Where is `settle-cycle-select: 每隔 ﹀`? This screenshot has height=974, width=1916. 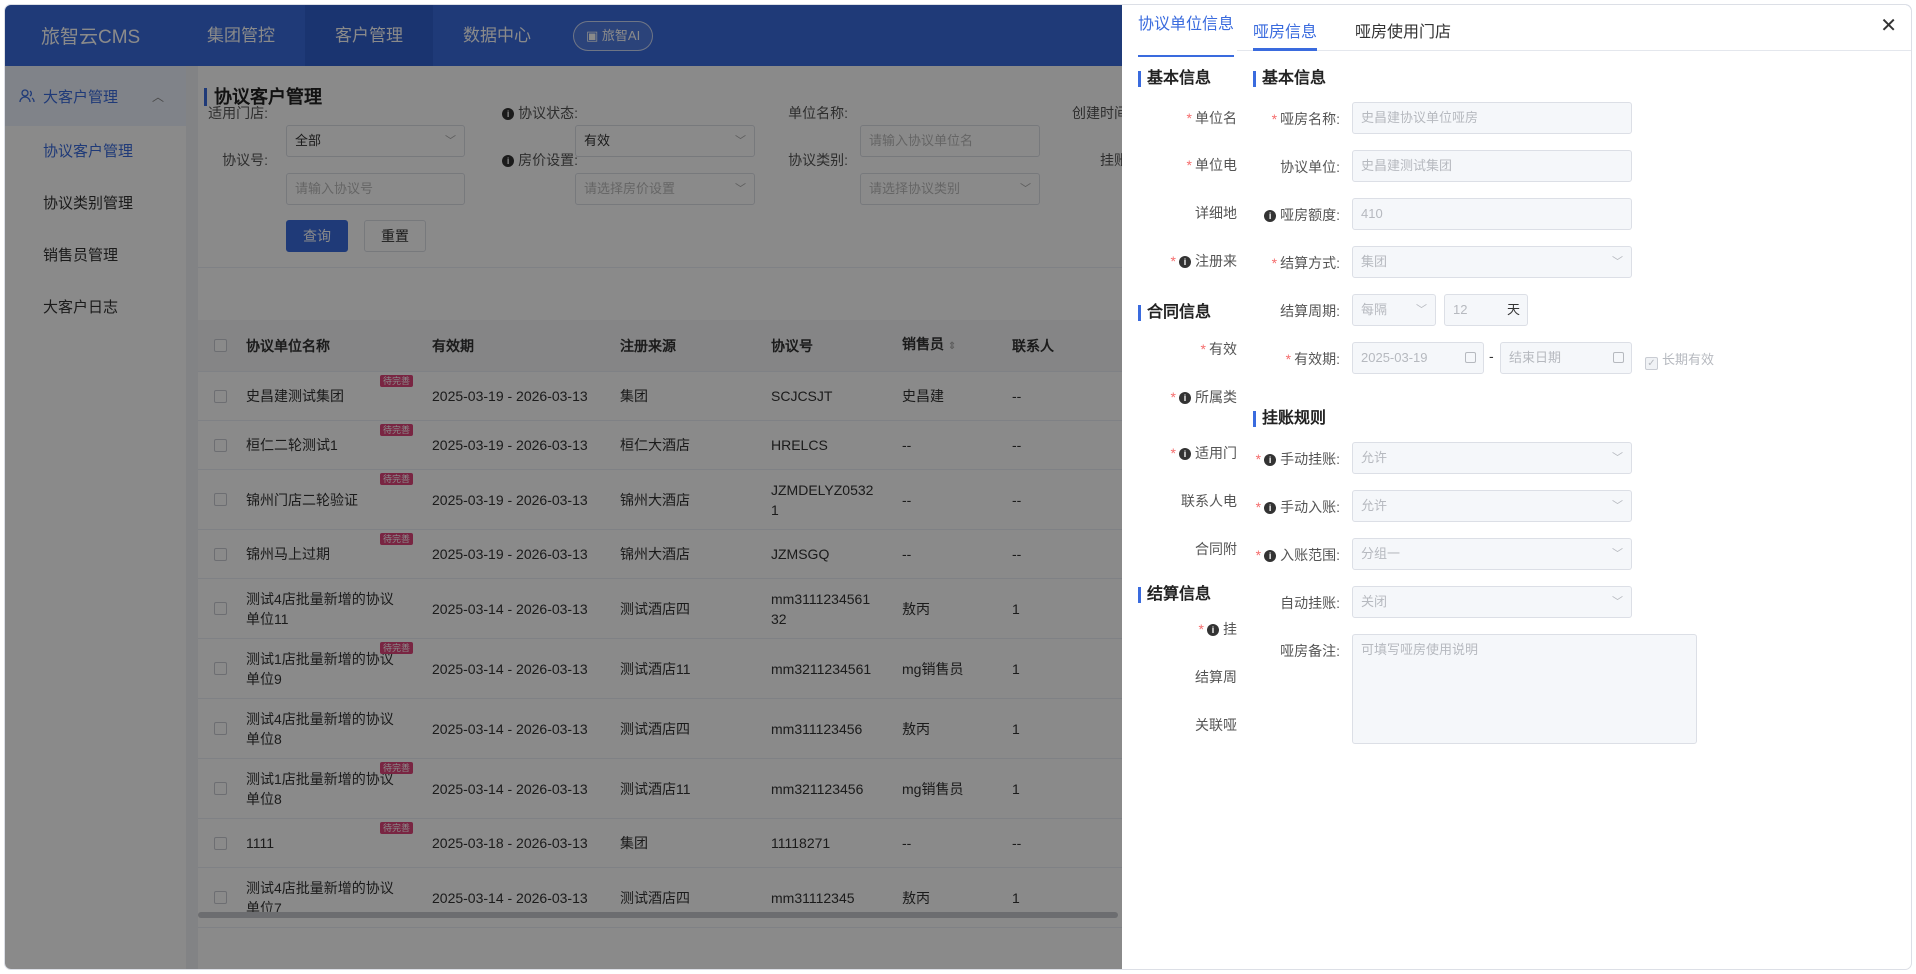 settle-cycle-select: 每隔 ﹀ is located at coordinates (1394, 310).